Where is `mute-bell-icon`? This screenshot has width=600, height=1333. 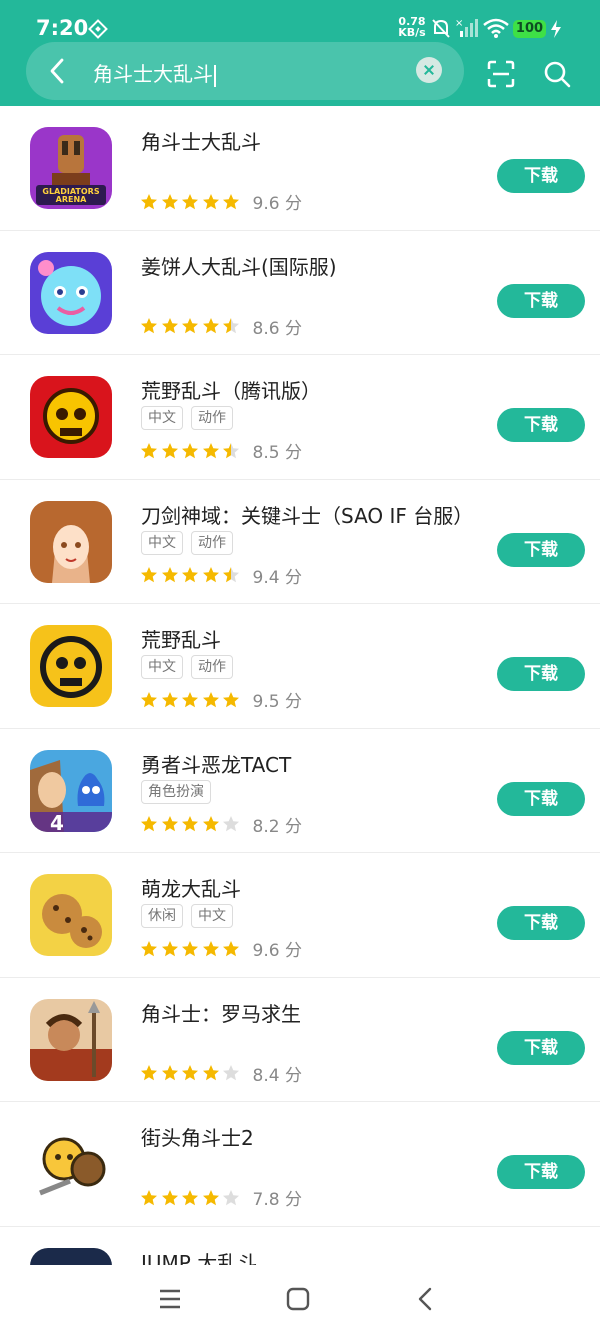
mute-bell-icon is located at coordinates (441, 28).